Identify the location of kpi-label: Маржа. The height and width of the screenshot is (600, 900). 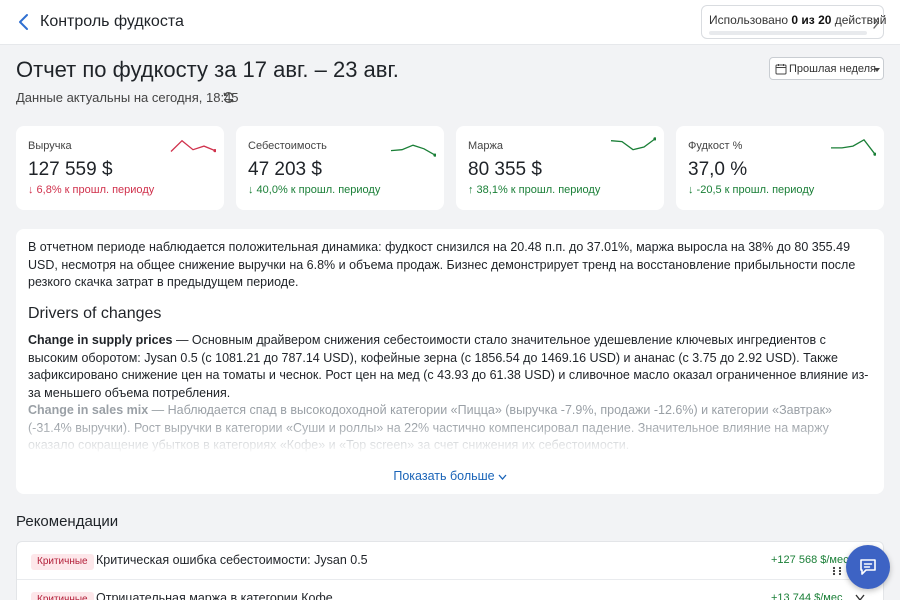
(485, 146).